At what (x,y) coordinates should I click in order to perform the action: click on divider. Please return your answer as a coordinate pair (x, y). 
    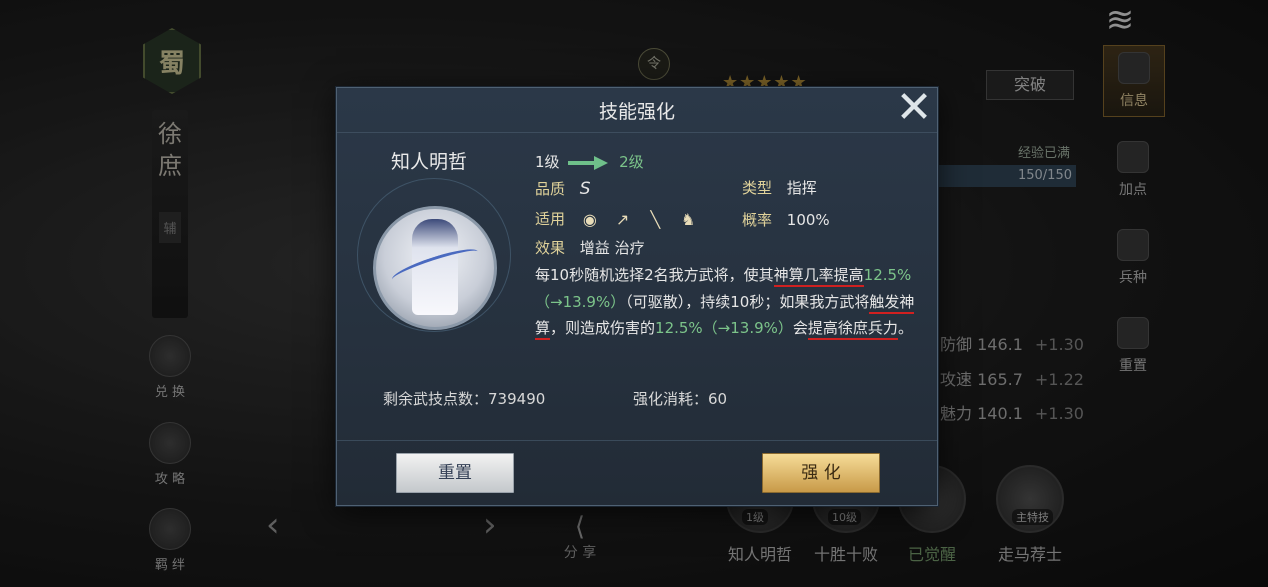
    Looking at the image, I should click on (637, 440).